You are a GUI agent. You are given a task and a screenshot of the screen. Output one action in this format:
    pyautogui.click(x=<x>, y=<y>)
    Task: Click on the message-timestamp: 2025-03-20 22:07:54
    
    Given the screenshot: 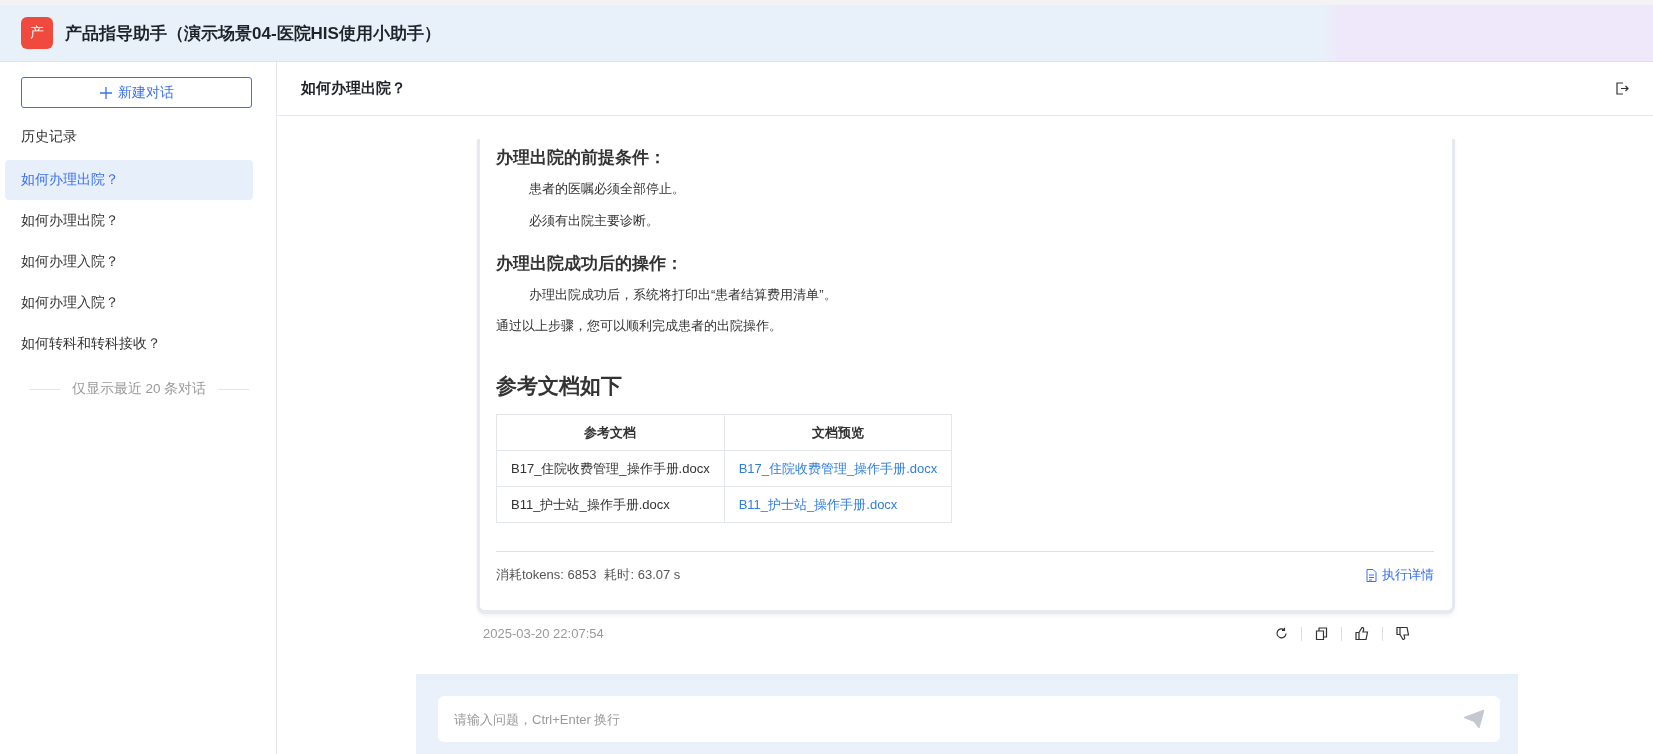 What is the action you would take?
    pyautogui.click(x=543, y=633)
    